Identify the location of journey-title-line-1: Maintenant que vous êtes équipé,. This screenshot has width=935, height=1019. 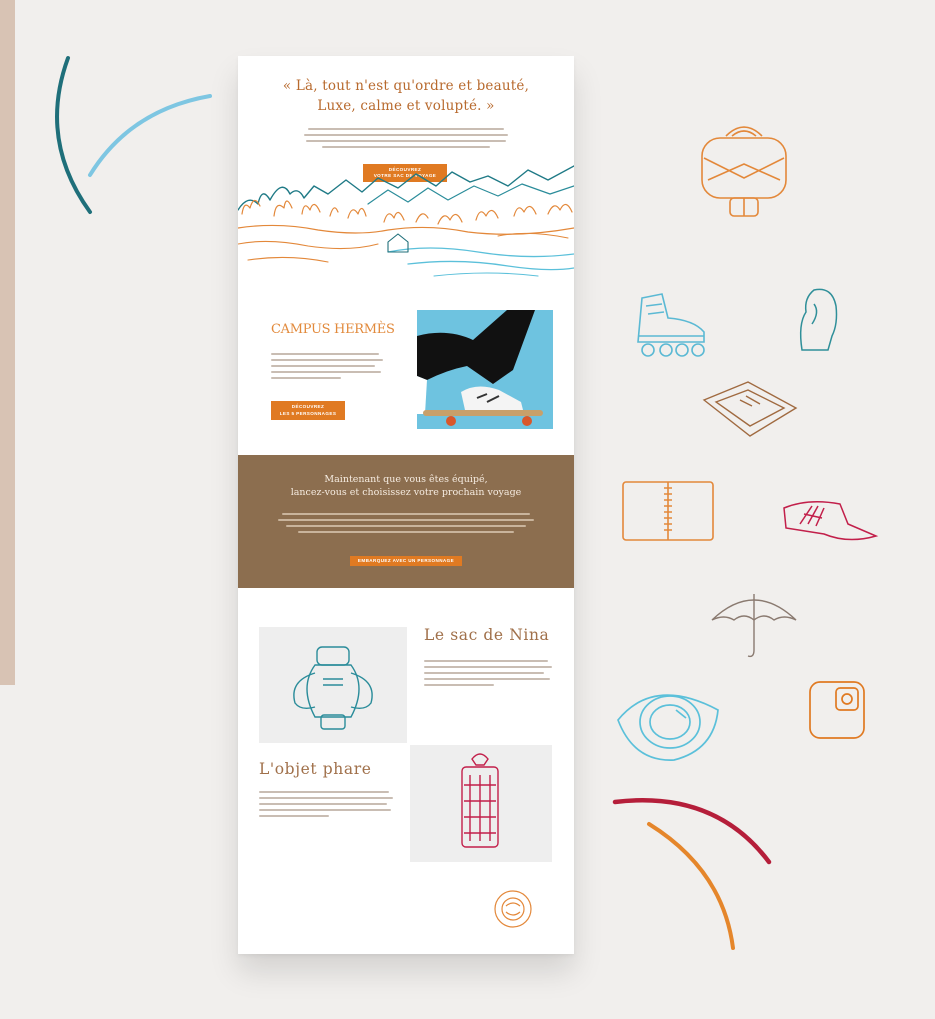
(406, 479).